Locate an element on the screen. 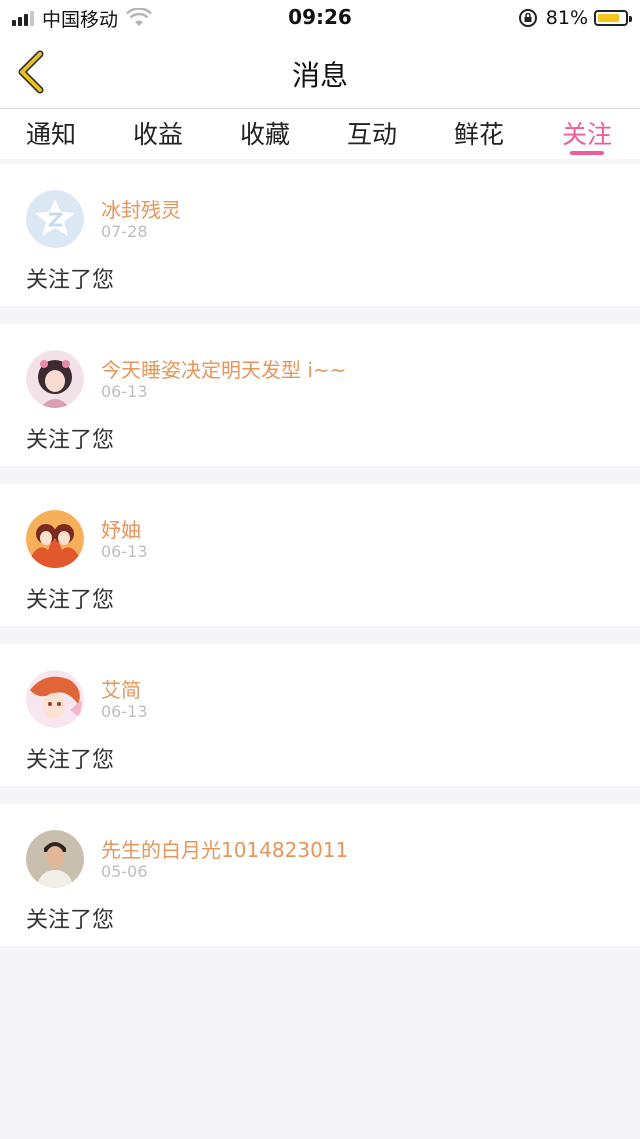 This screenshot has height=1139, width=640. battery-icon is located at coordinates (613, 18).